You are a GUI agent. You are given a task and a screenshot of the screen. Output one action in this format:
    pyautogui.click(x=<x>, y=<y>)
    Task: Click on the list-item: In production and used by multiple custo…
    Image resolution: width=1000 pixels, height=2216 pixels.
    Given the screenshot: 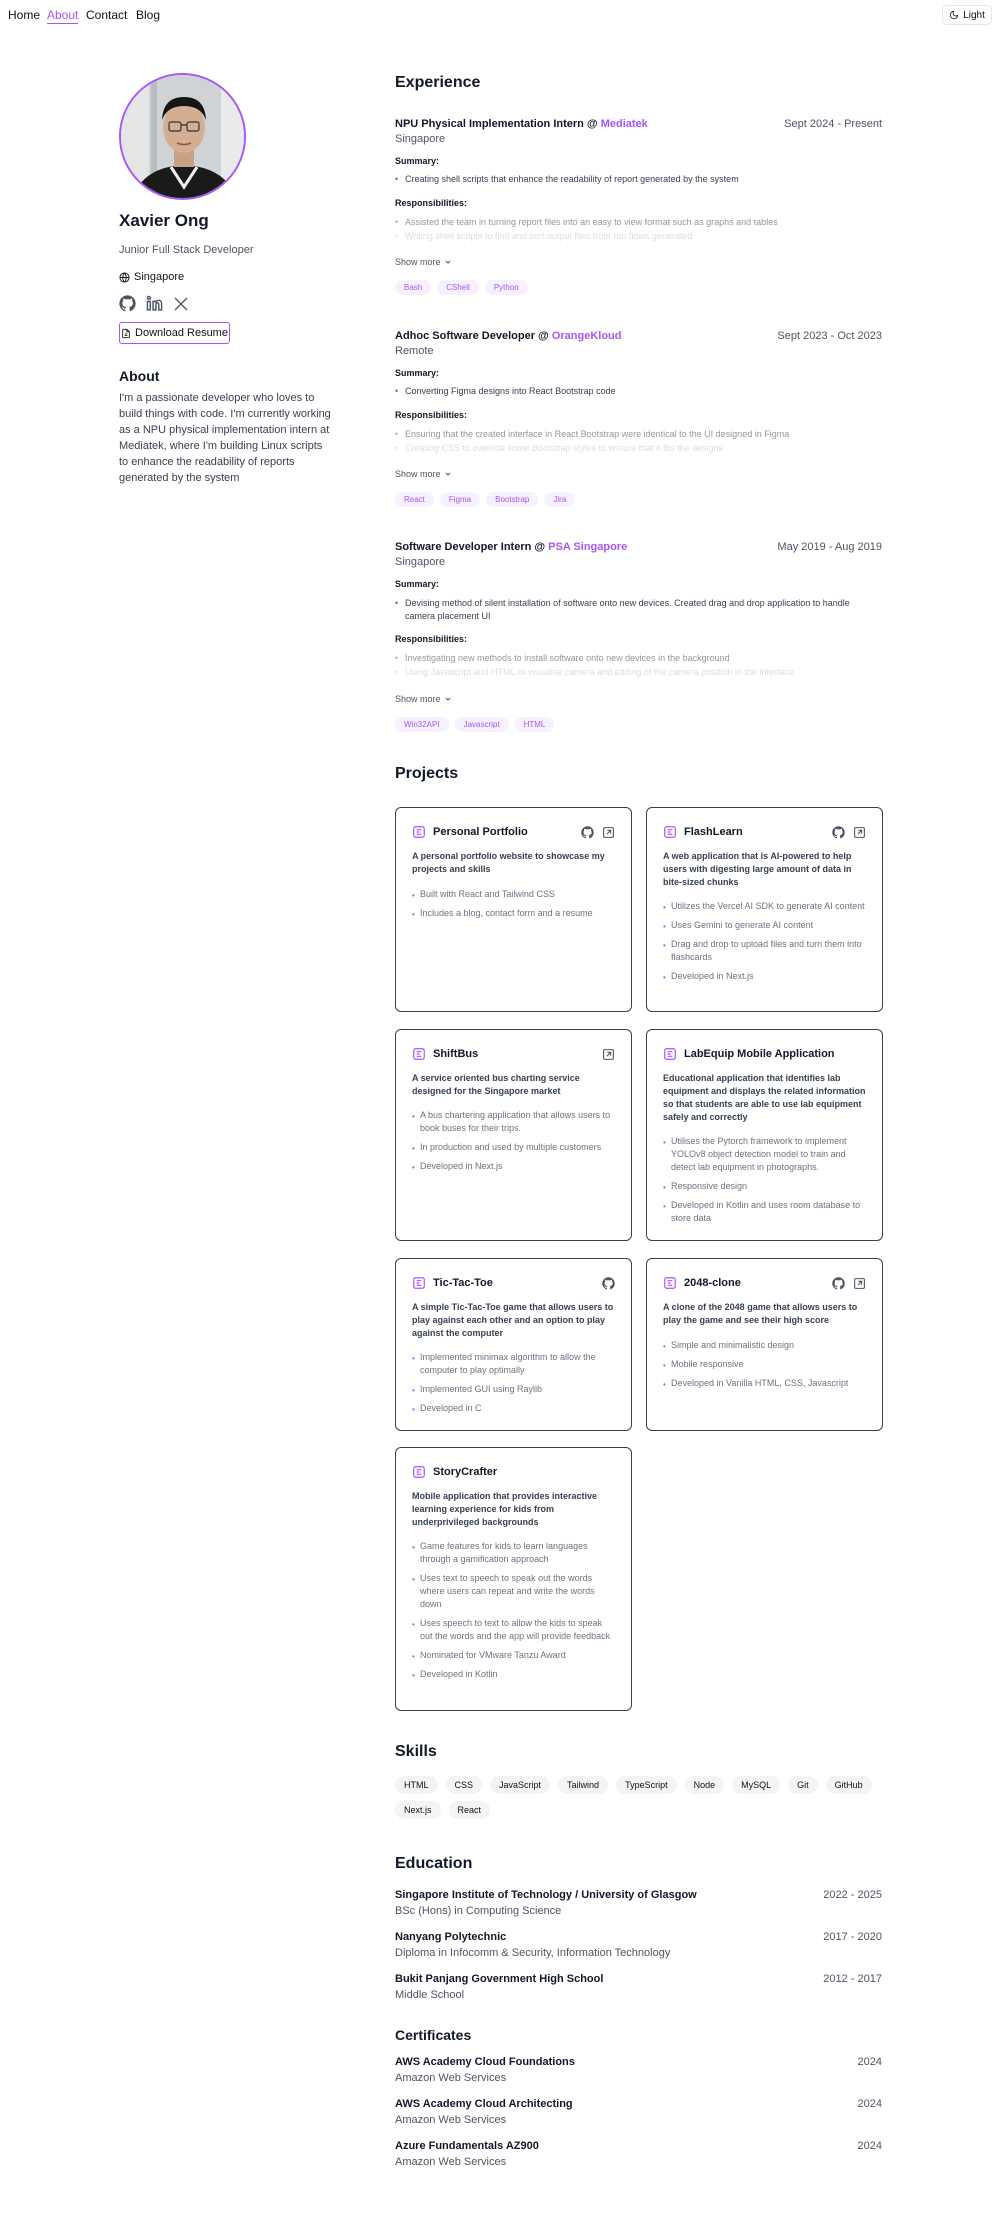 What is the action you would take?
    pyautogui.click(x=514, y=1148)
    